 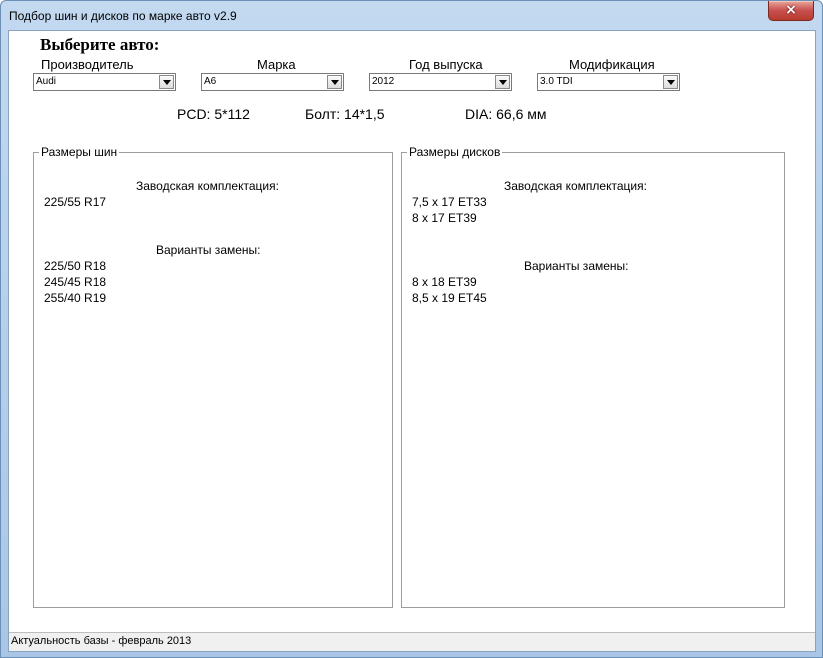 What do you see at coordinates (272, 82) in the screenshot?
I see `brand-select: A6` at bounding box center [272, 82].